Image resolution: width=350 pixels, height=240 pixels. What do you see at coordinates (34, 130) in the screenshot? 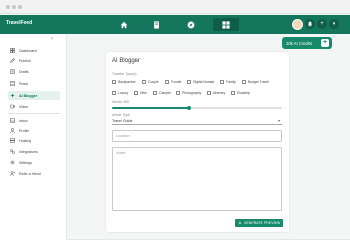
I see `sidebar-item-profile: Profile` at bounding box center [34, 130].